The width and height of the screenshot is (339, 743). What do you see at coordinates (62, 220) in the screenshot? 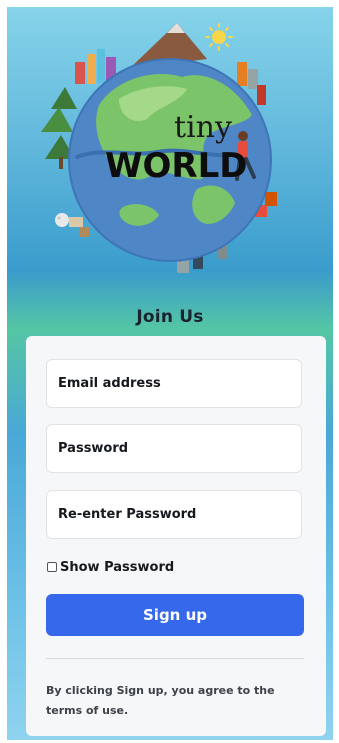
I see `moon-icon` at bounding box center [62, 220].